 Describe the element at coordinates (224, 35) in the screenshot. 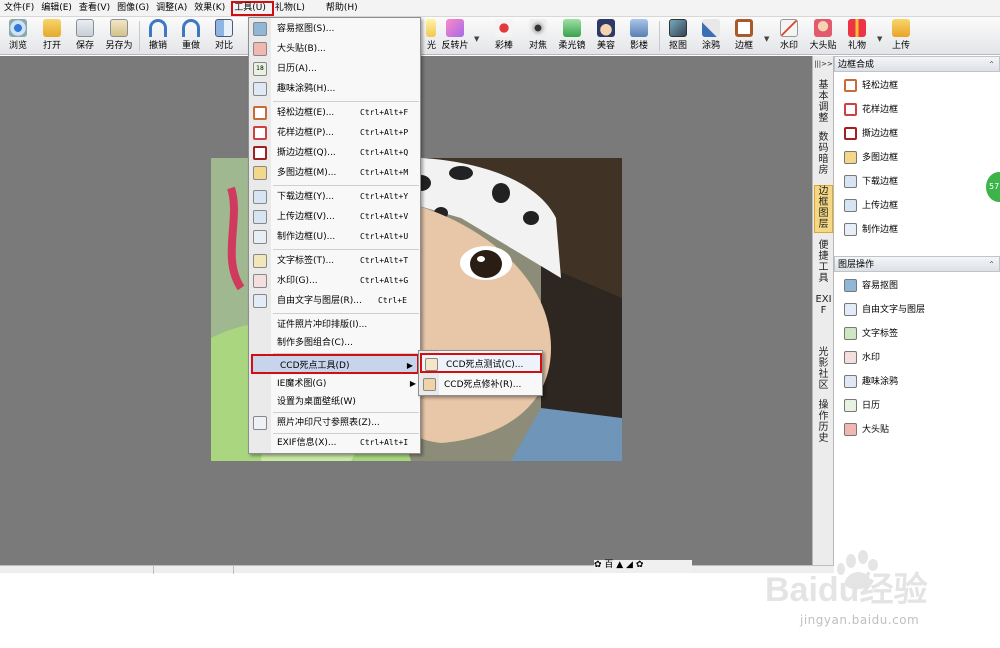

I see `compare-button: 对比` at that location.